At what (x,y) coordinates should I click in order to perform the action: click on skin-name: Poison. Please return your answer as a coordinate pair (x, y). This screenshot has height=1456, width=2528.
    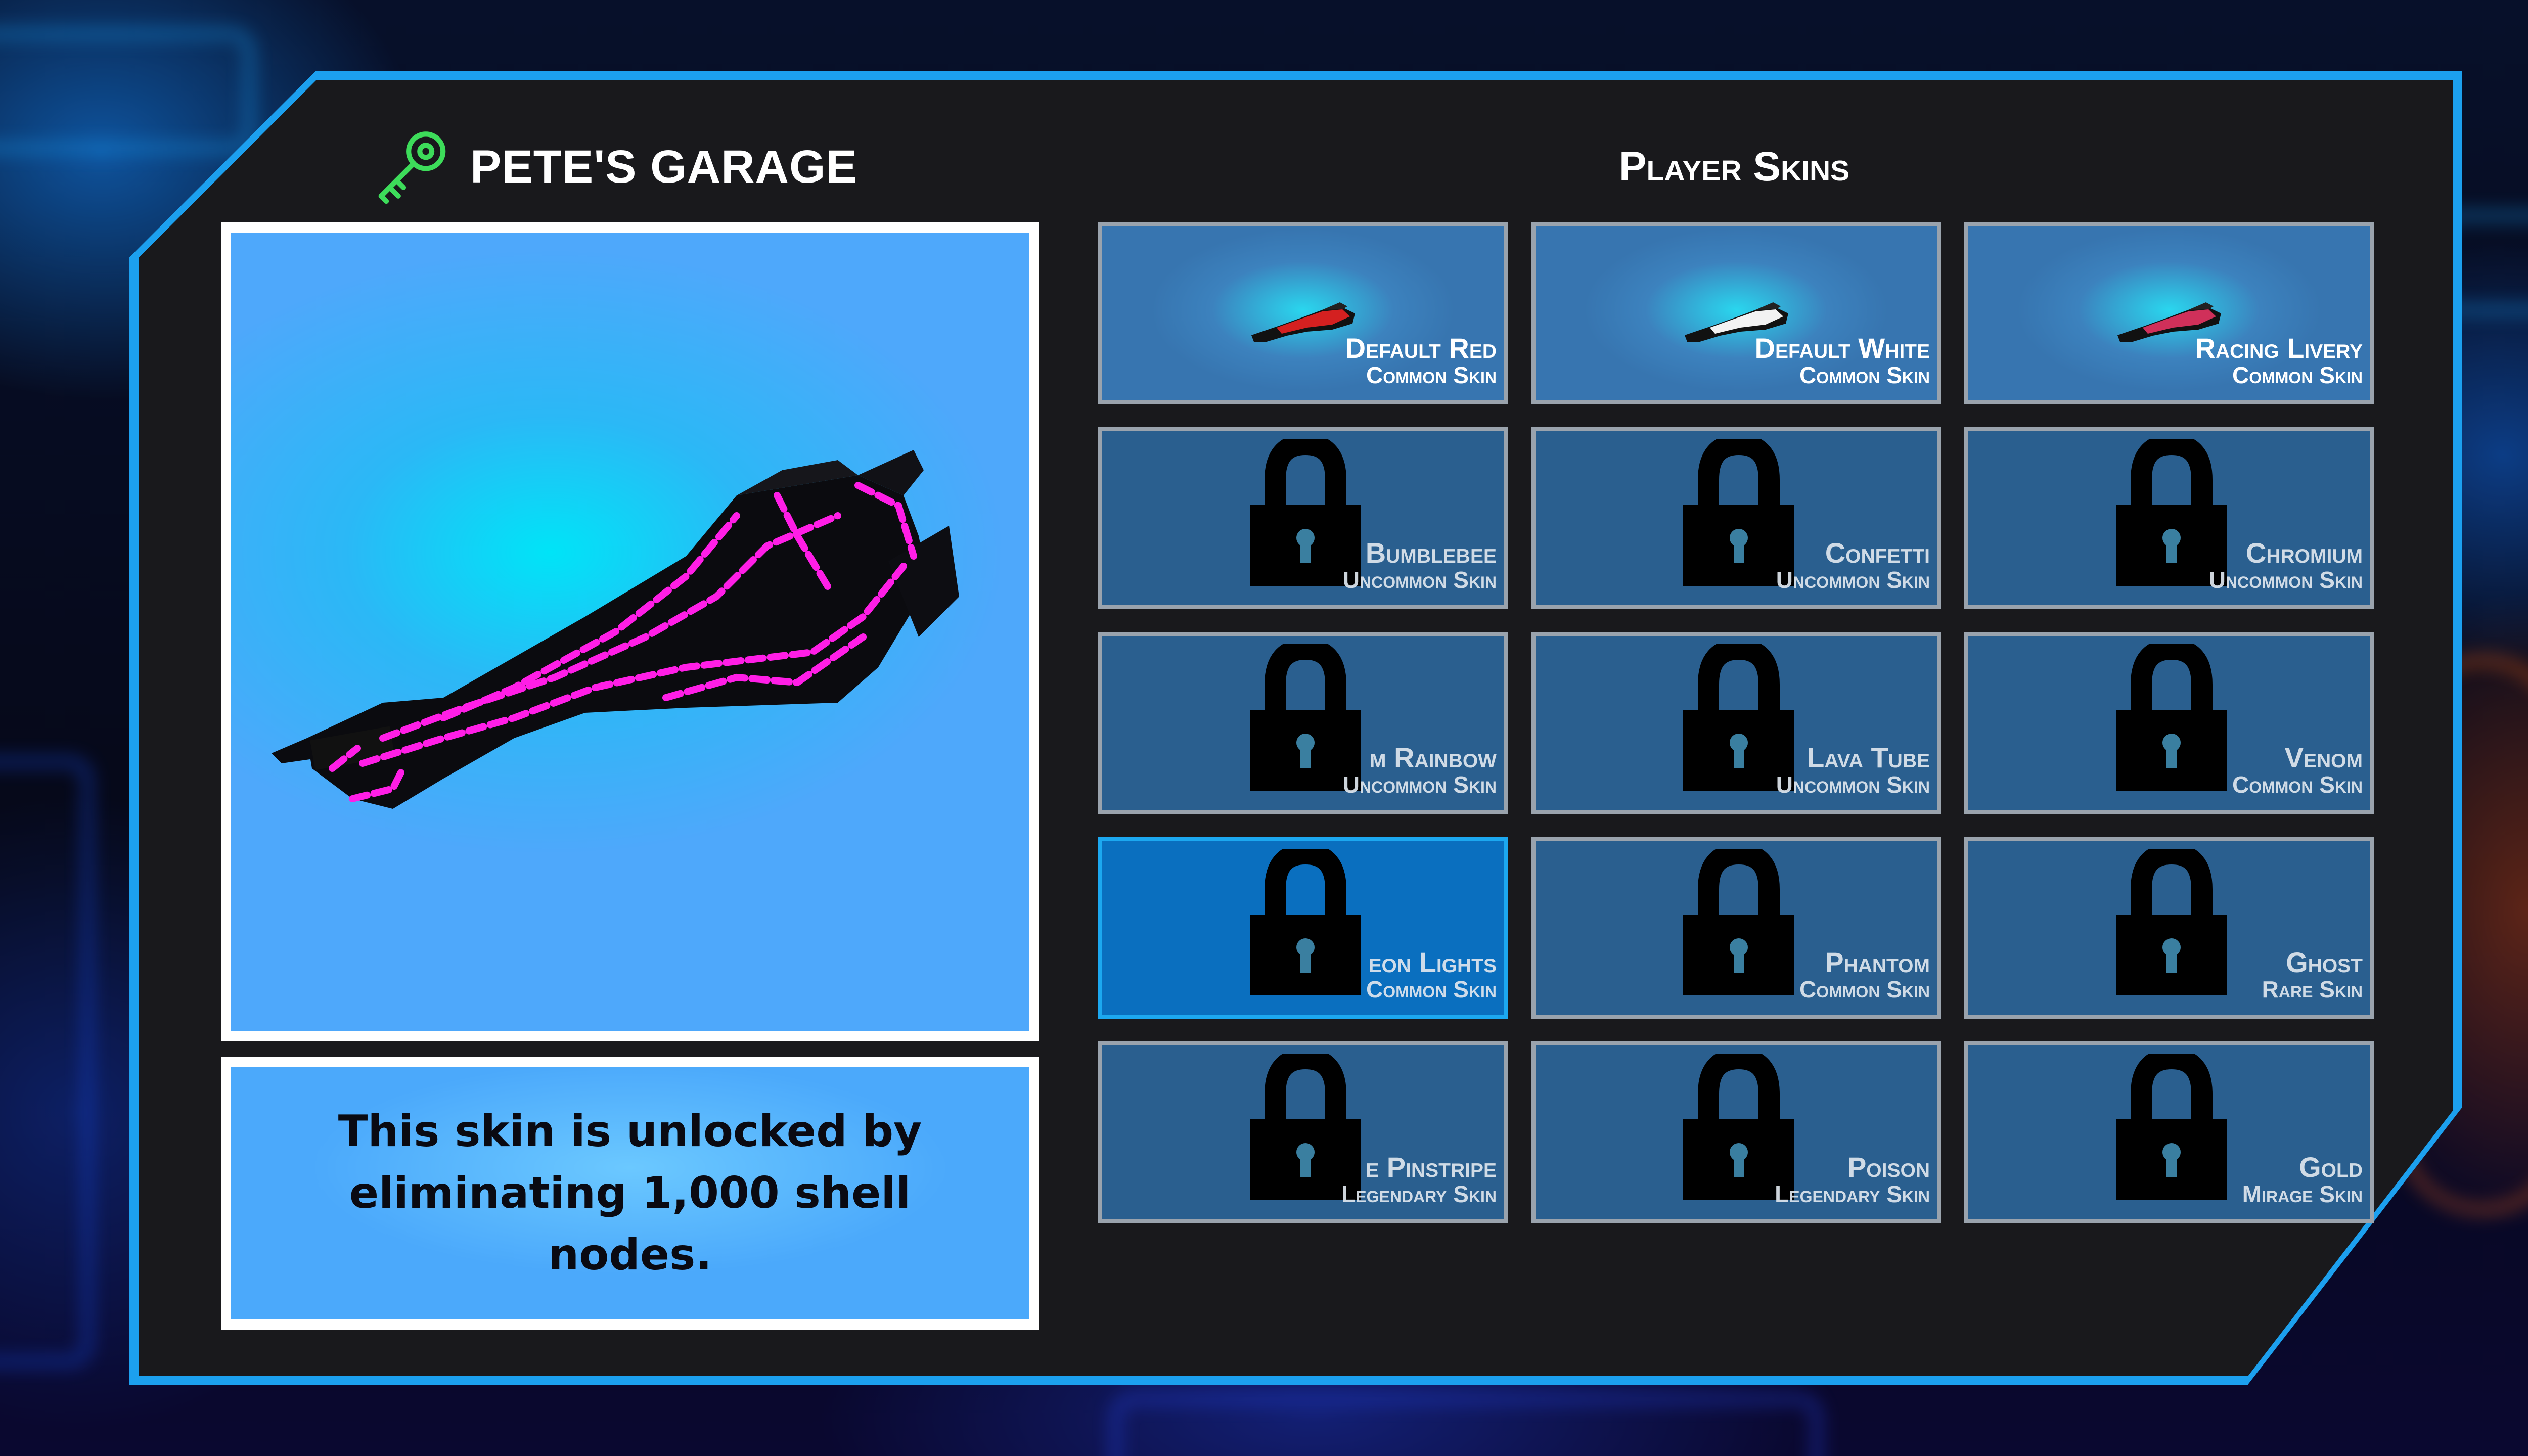
    Looking at the image, I should click on (1889, 1167).